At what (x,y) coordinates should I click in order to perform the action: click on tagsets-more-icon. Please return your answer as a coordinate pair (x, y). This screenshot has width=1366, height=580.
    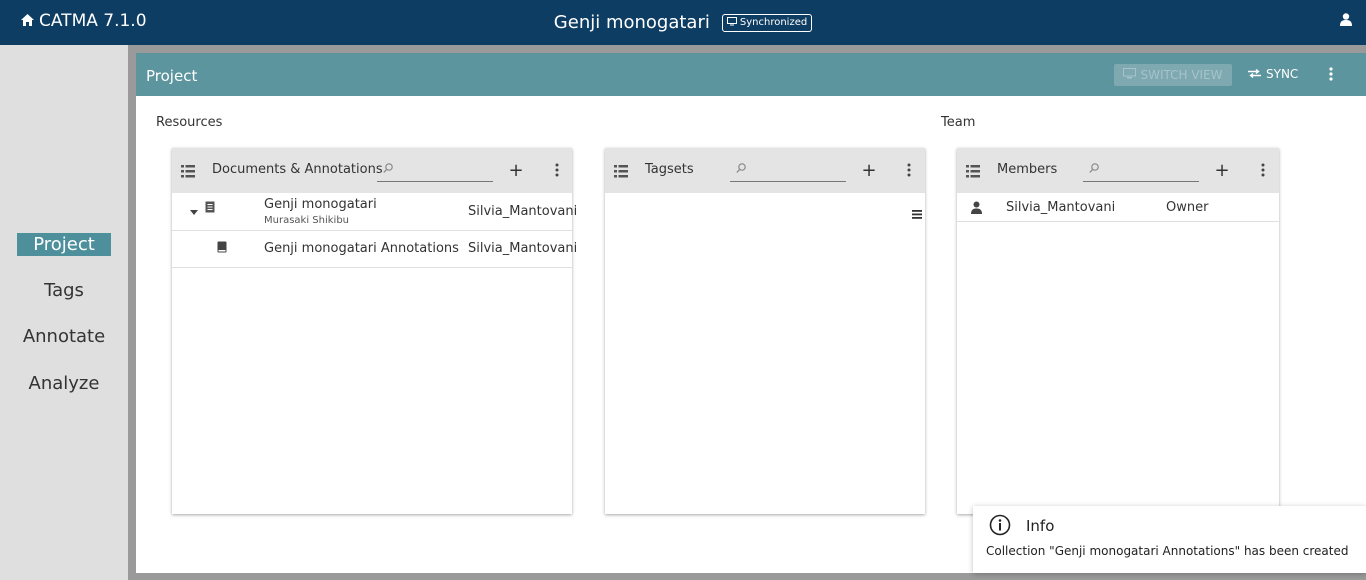
    Looking at the image, I should click on (909, 171).